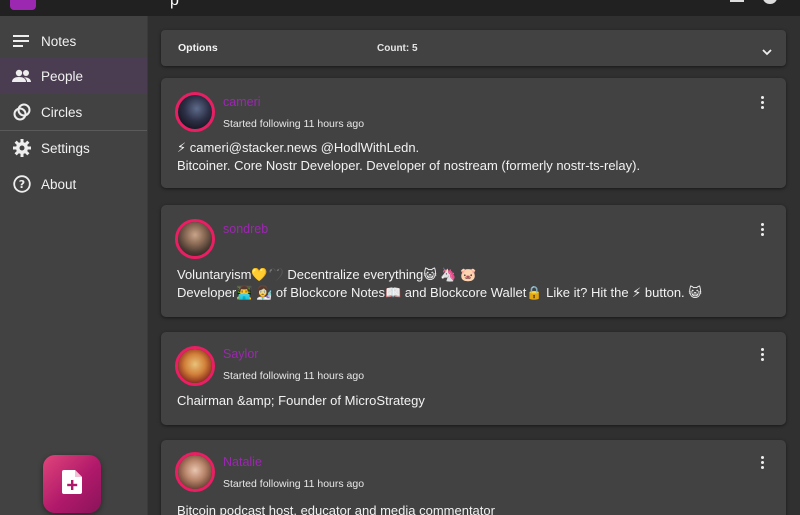 The height and width of the screenshot is (515, 800). I want to click on sidebar-item-label: Settings, so click(65, 148).